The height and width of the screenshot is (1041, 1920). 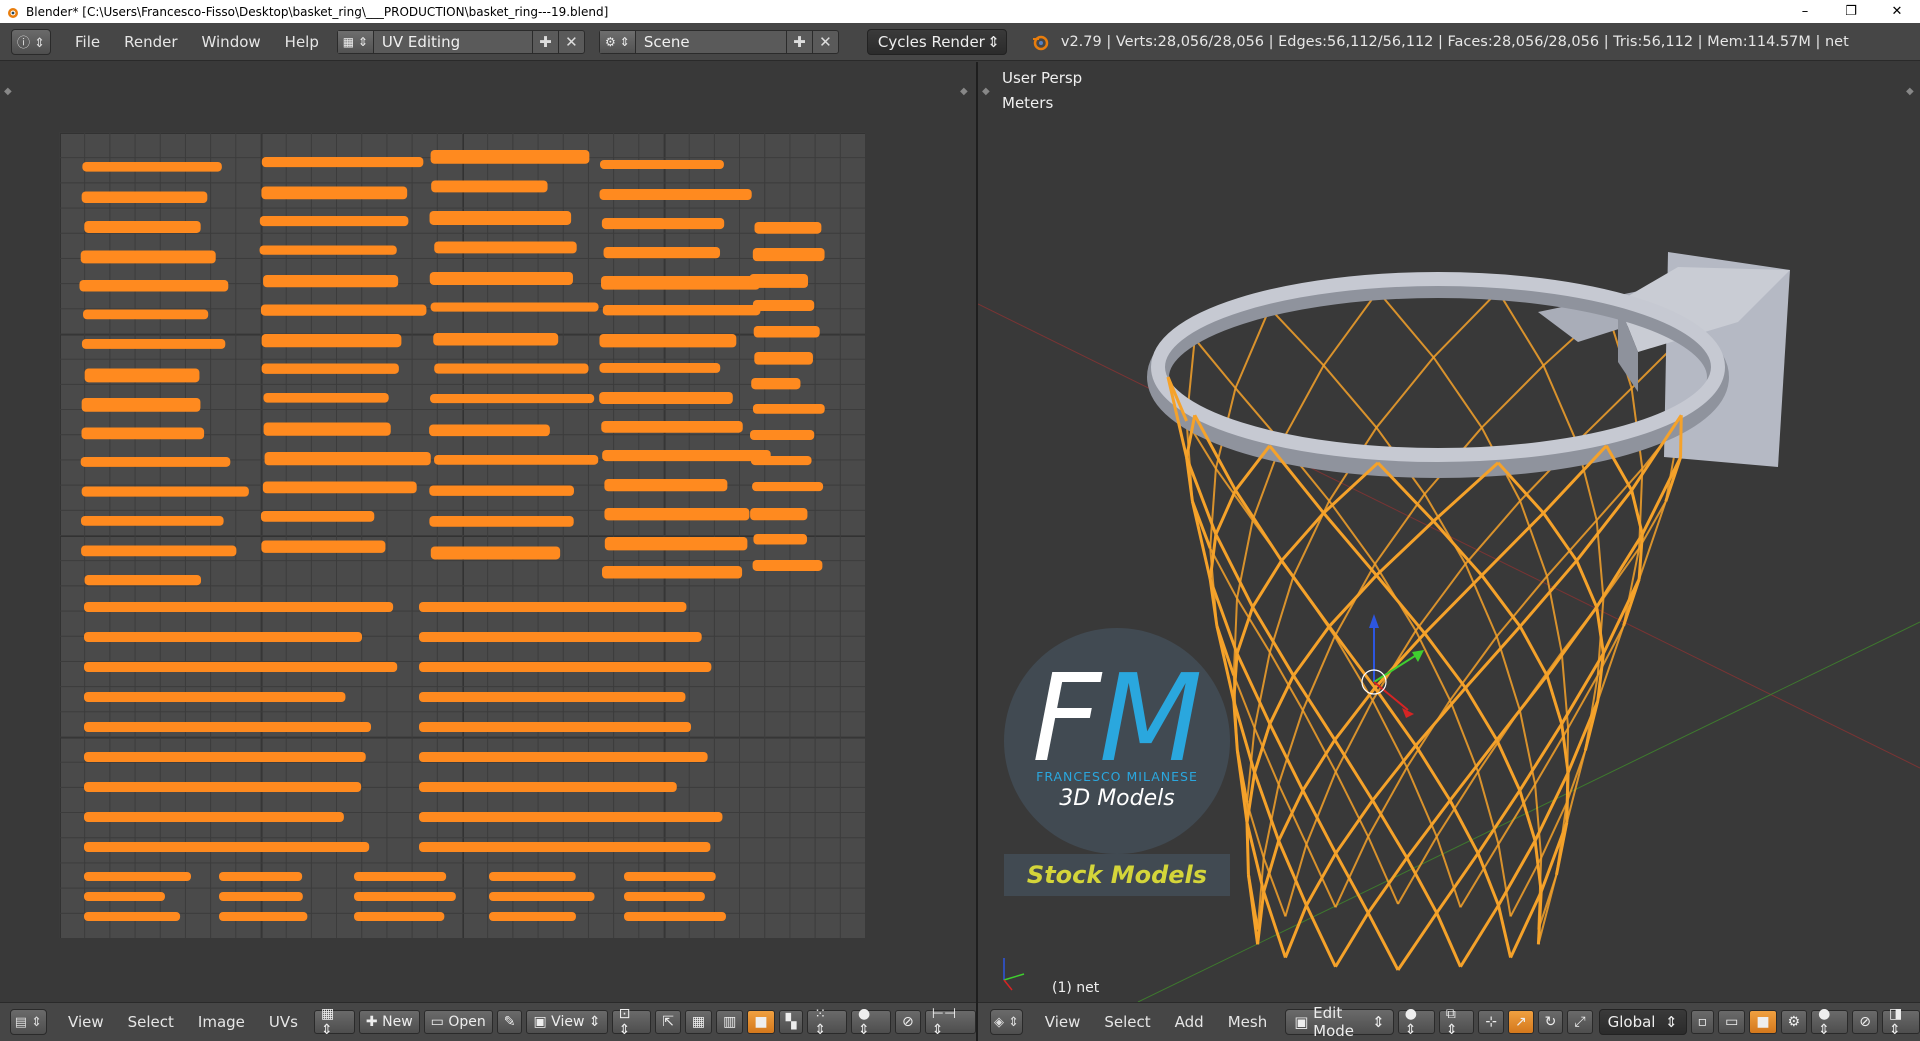 What do you see at coordinates (950, 1022) in the screenshot?
I see `snap-element-icon: ⊢⊣ ⇕` at bounding box center [950, 1022].